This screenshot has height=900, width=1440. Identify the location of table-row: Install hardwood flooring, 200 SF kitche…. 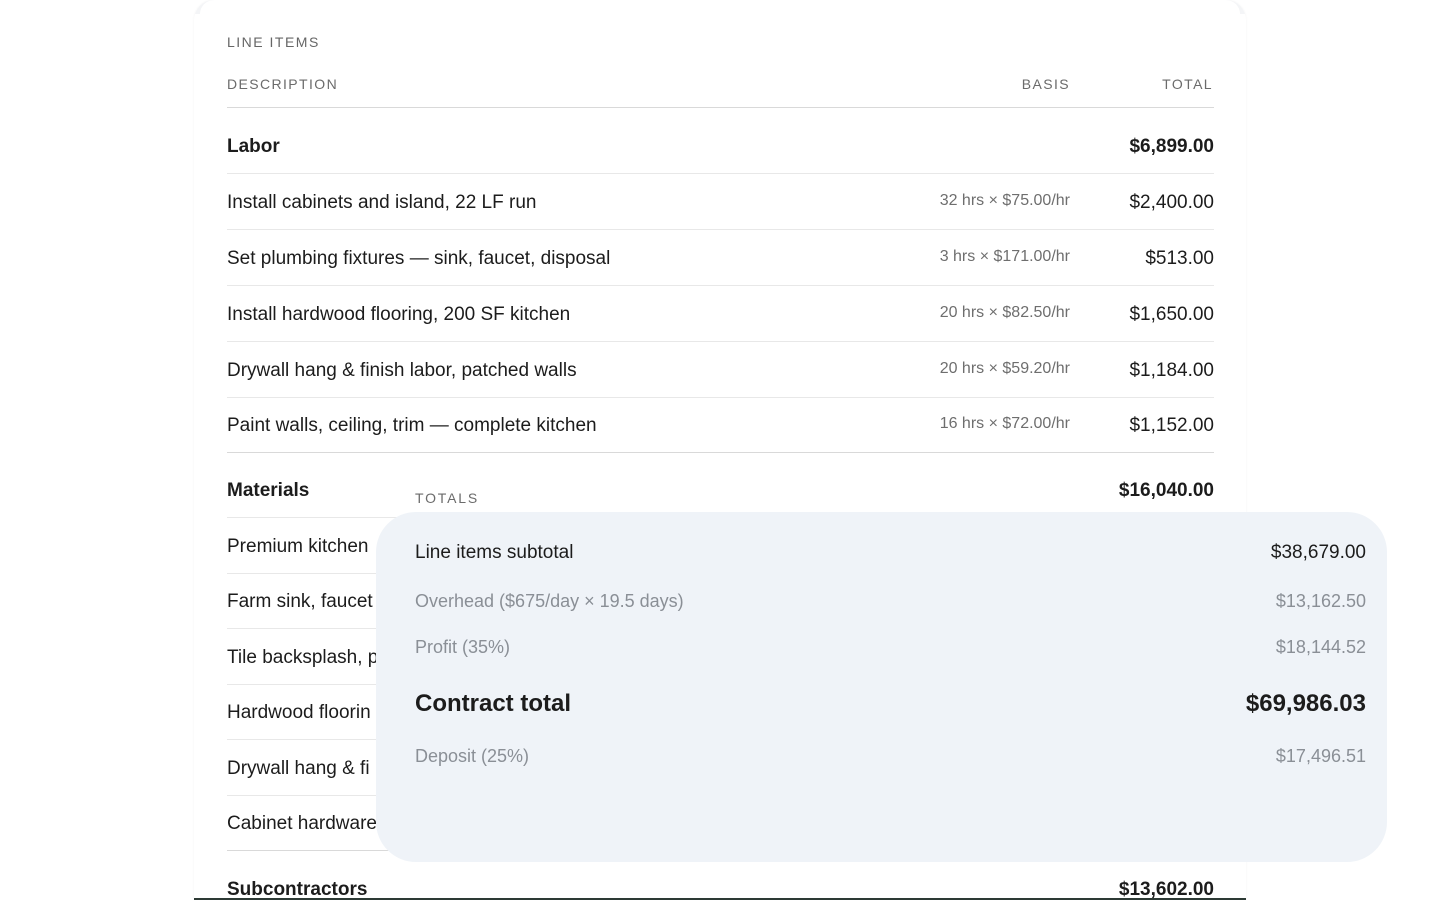
(720, 314).